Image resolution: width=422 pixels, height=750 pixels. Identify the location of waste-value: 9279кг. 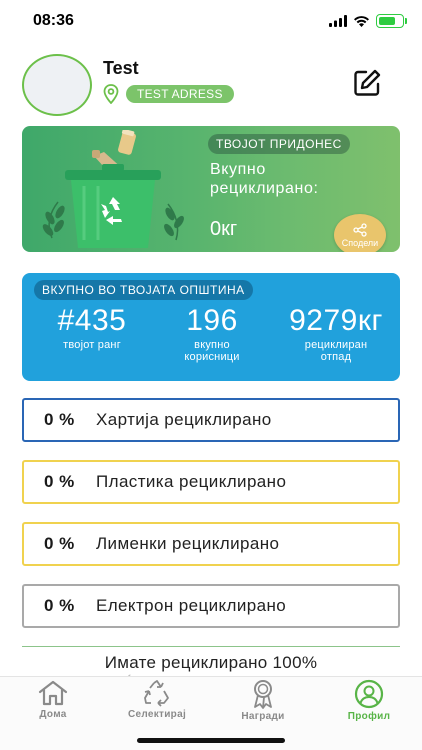
(336, 320).